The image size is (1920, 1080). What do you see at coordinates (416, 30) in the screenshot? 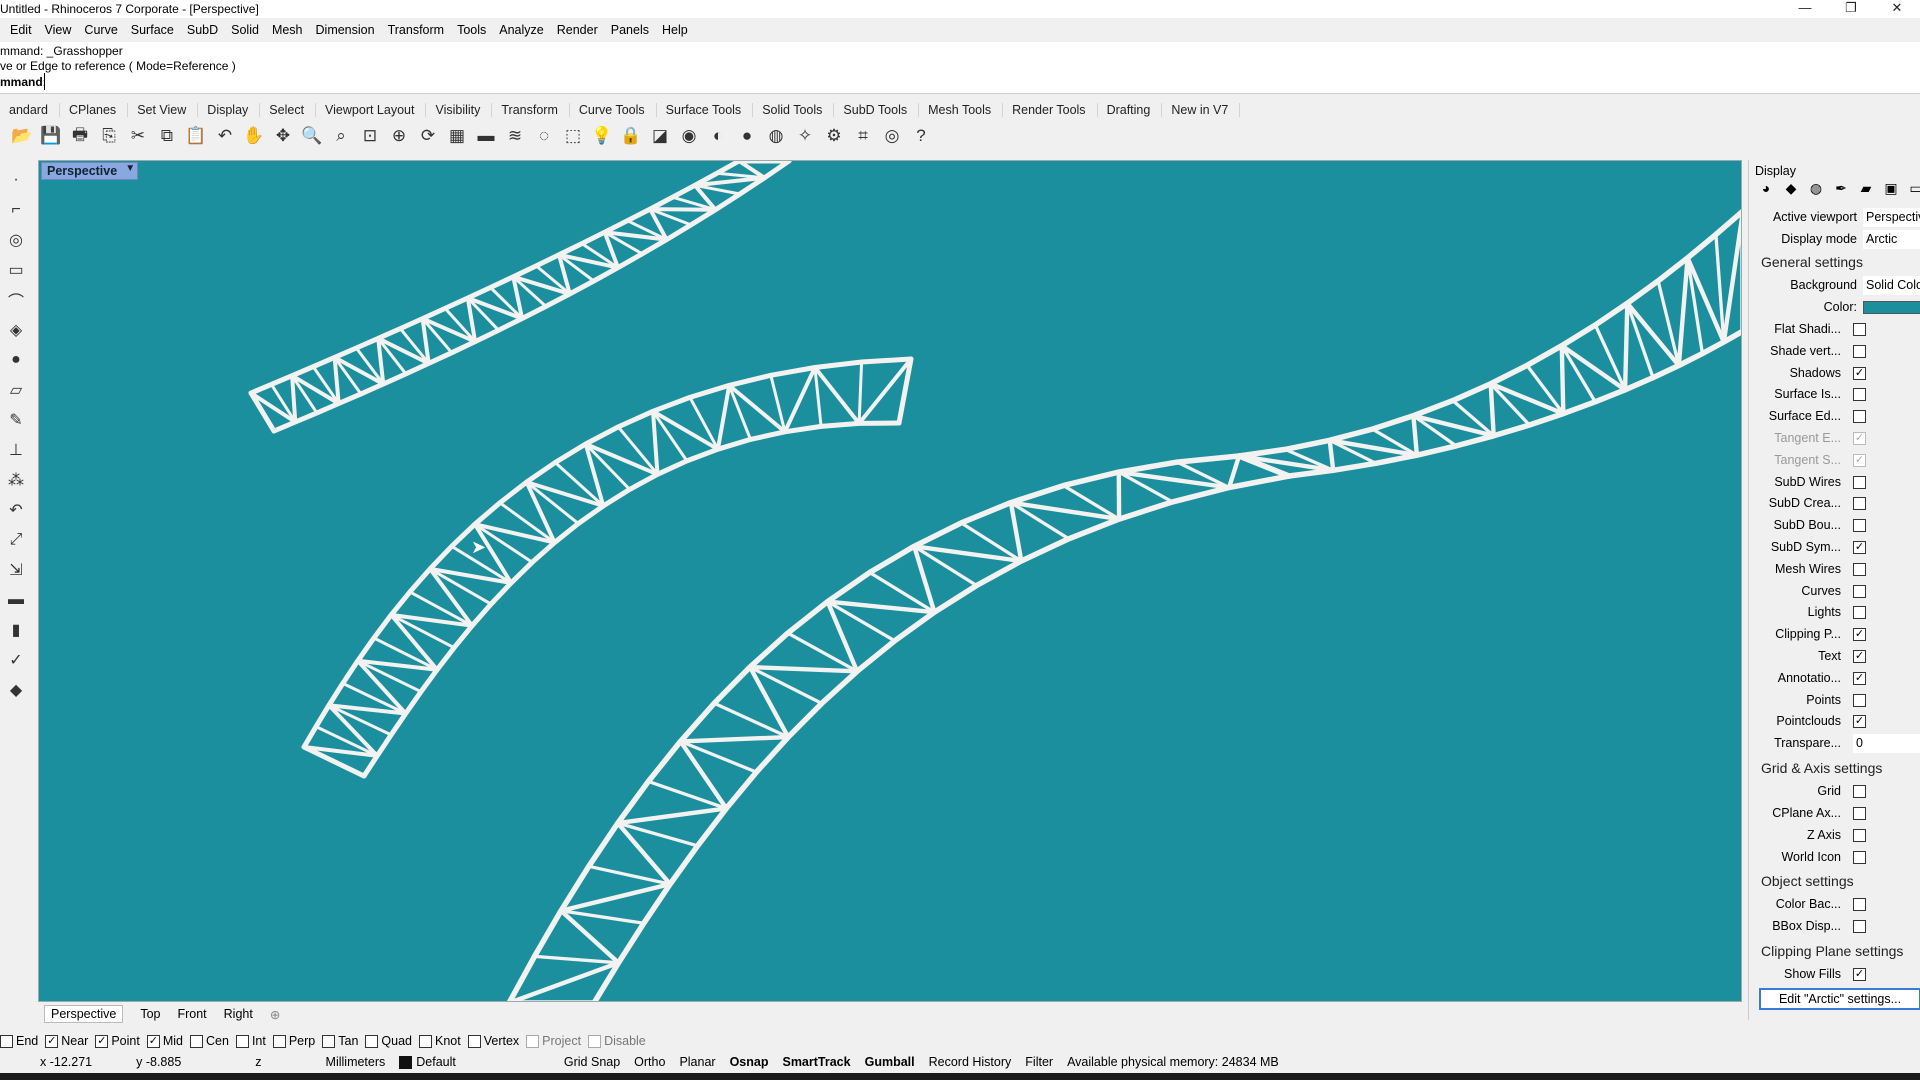
I see `menu-item-transform: Transform` at bounding box center [416, 30].